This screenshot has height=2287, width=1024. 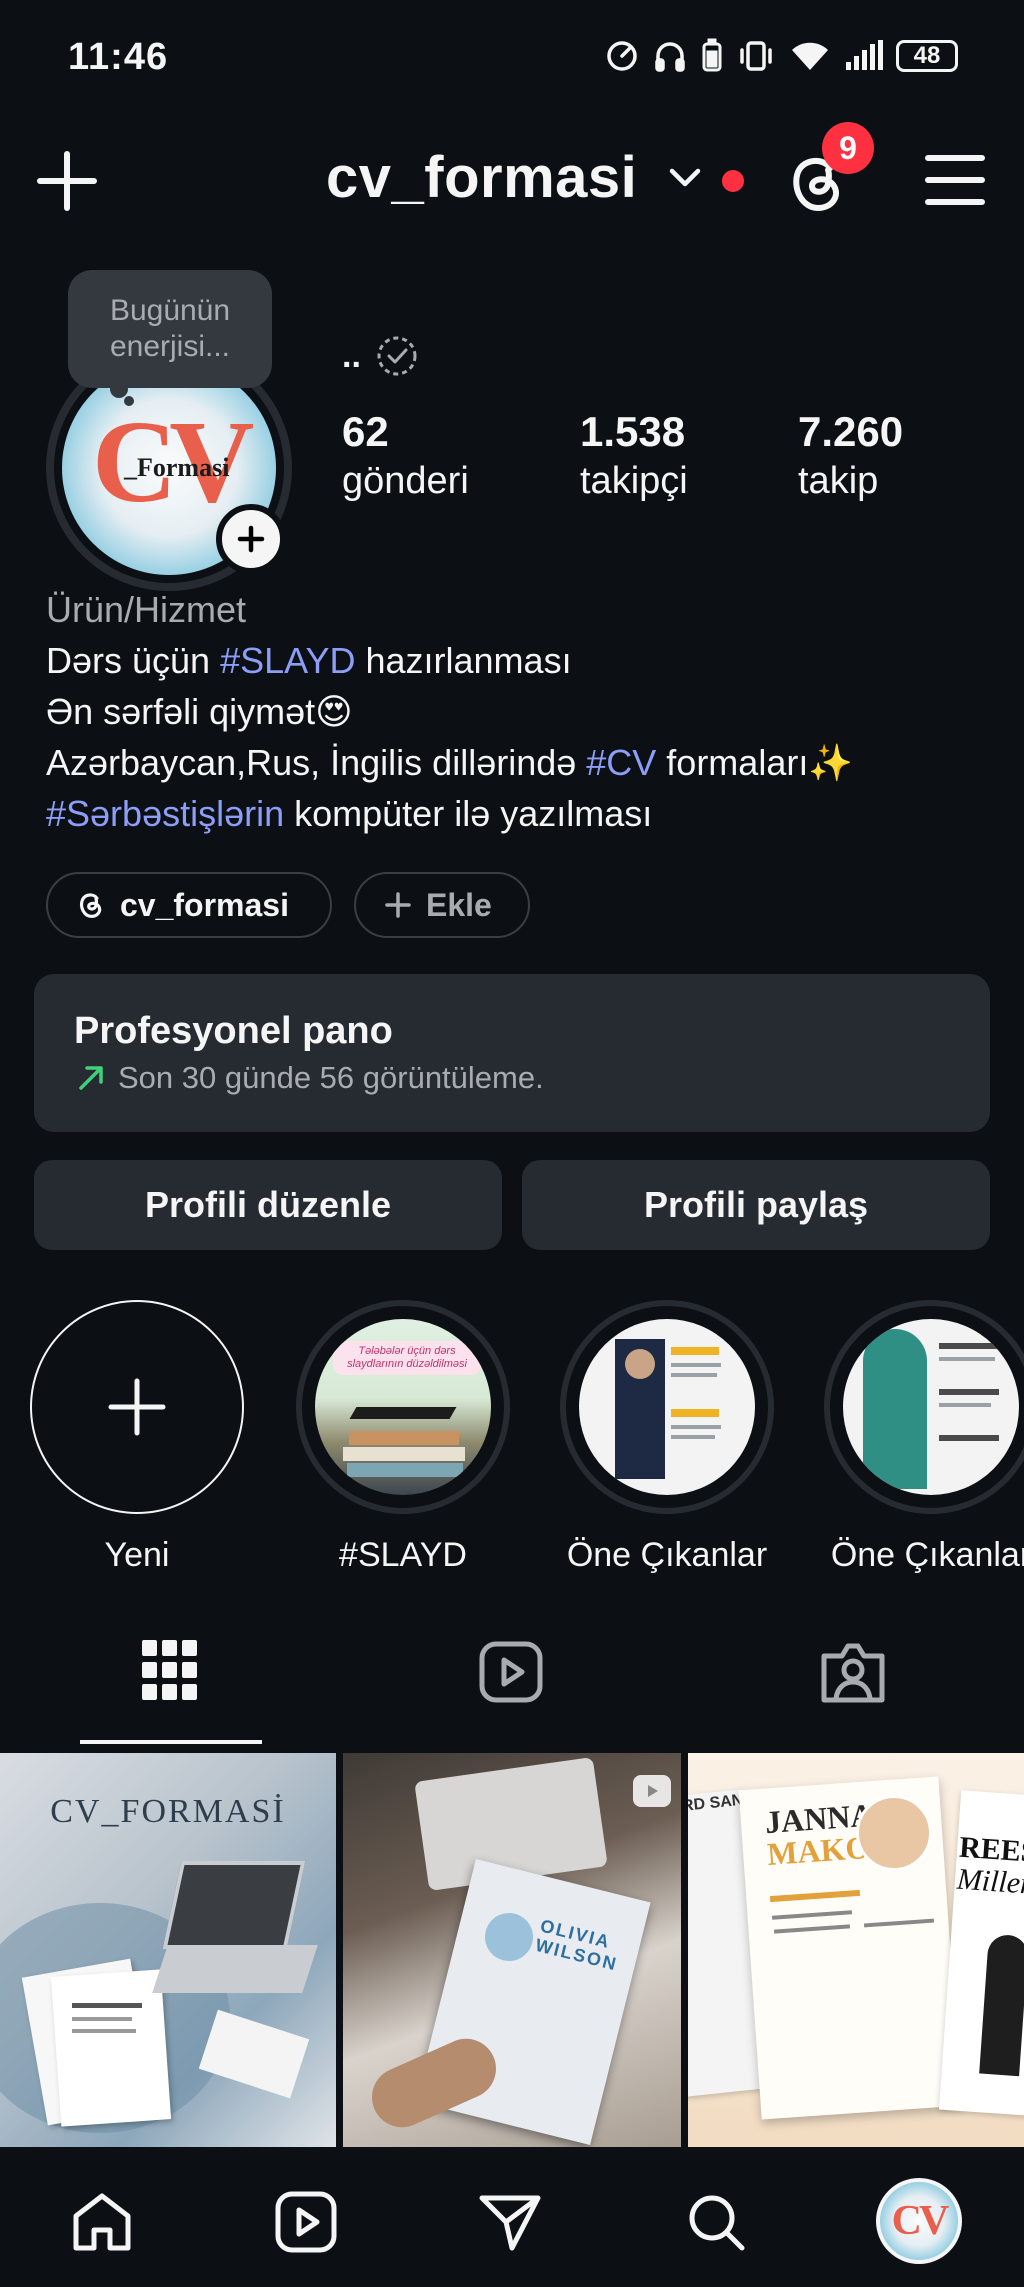 I want to click on bio-text: kompüter ilə yazılması, so click(x=468, y=813).